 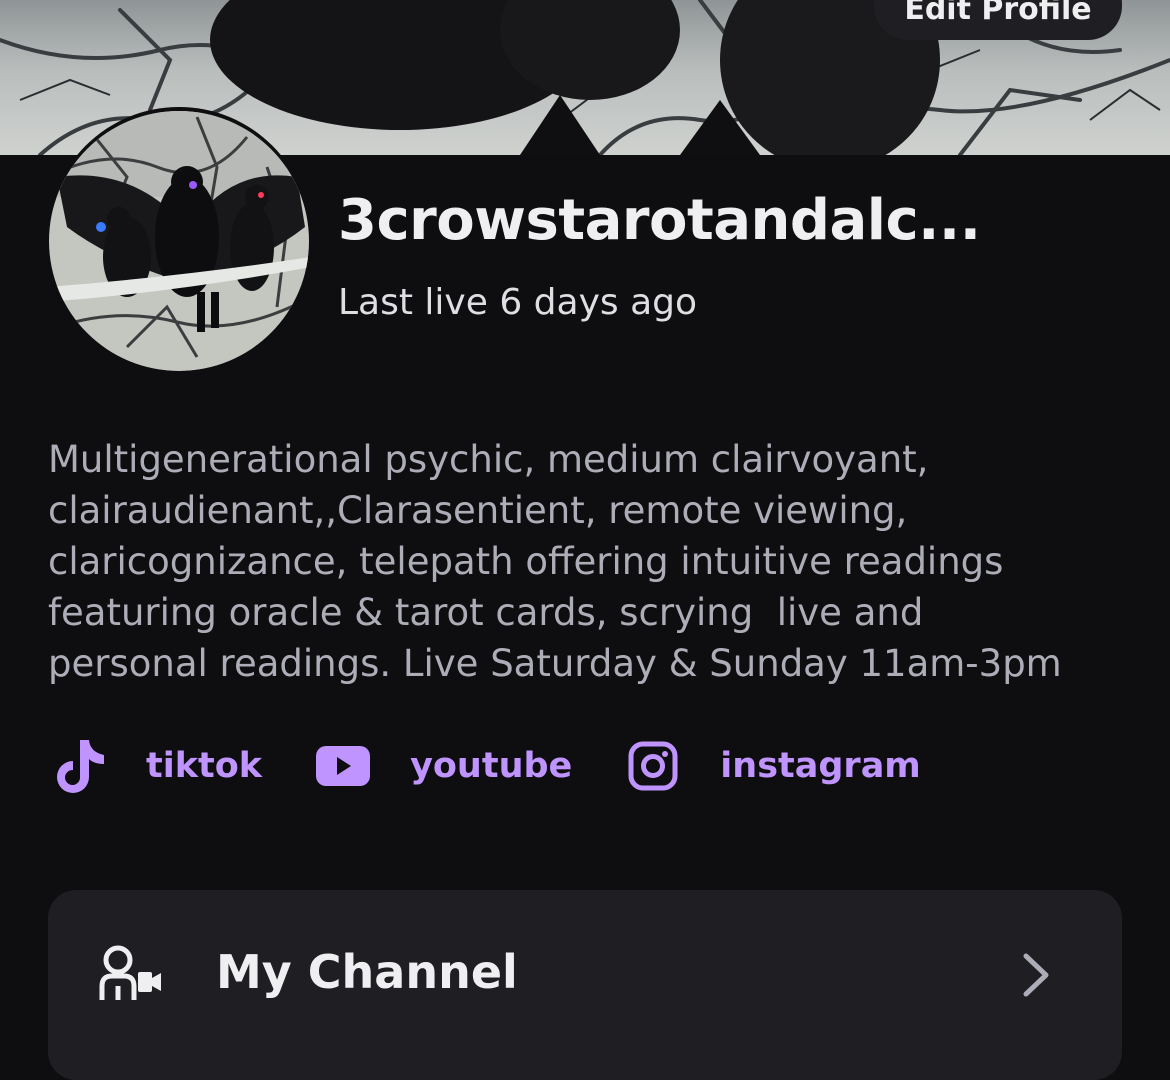 I want to click on chevron-right-icon, so click(x=1036, y=975).